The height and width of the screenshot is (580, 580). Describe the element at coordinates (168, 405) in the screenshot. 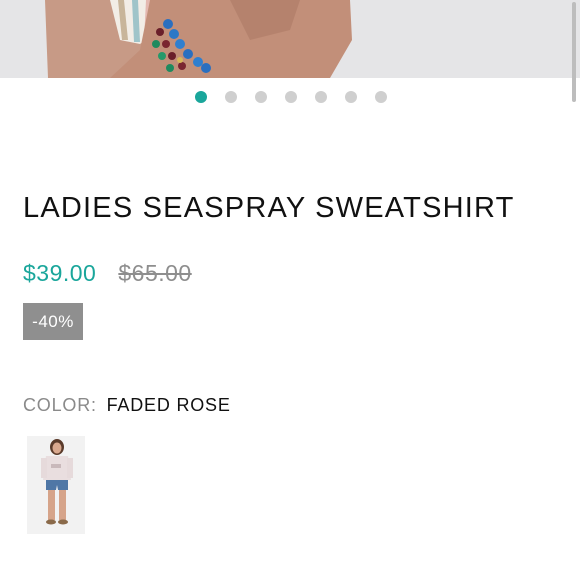

I see `color-value: FADED ROSE` at that location.